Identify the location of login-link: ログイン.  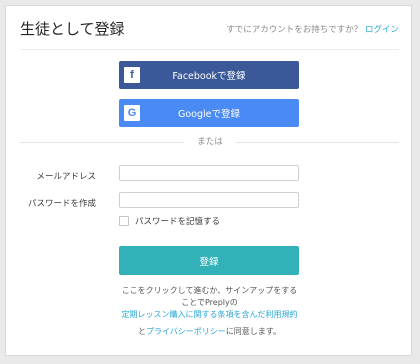
(382, 30).